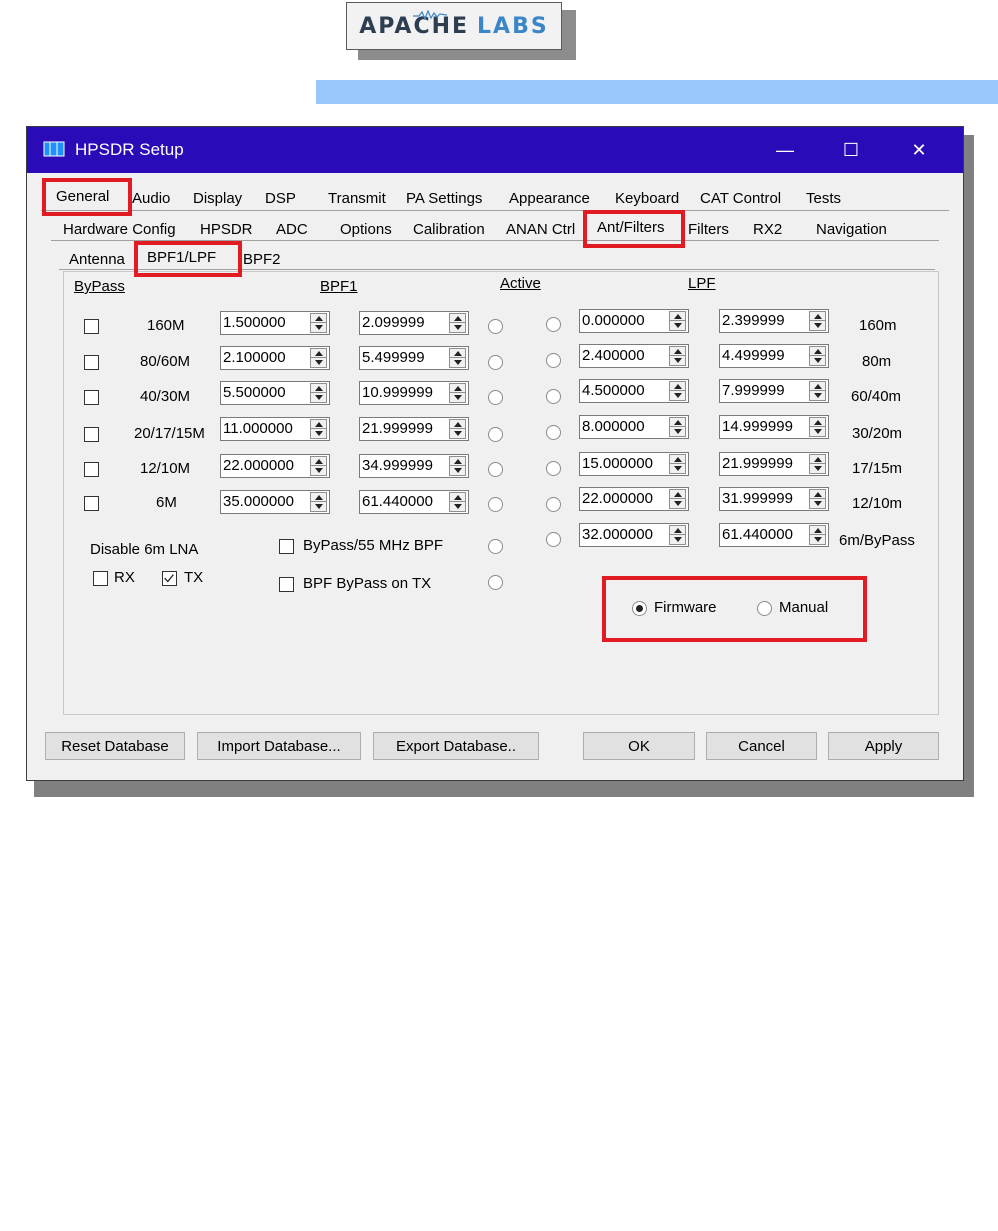 This screenshot has height=1231, width=998. I want to click on tab-navigation: Navigation, so click(851, 229).